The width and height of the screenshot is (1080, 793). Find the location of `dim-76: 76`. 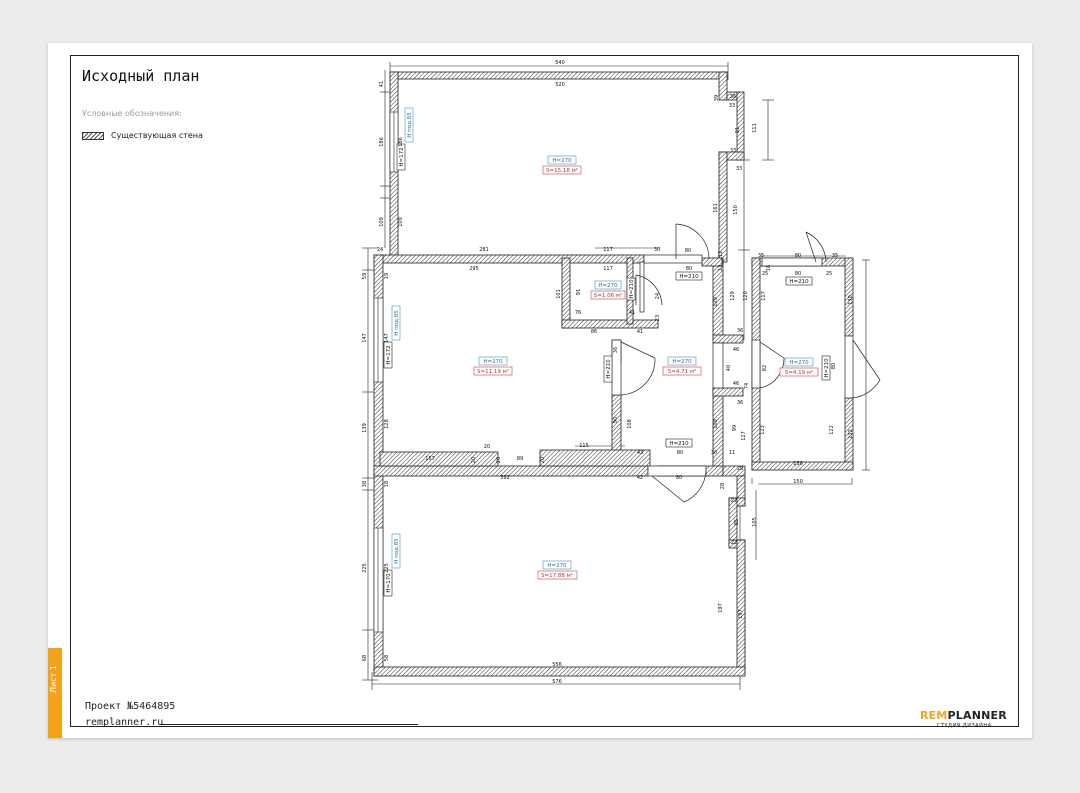

dim-76: 76 is located at coordinates (578, 313).